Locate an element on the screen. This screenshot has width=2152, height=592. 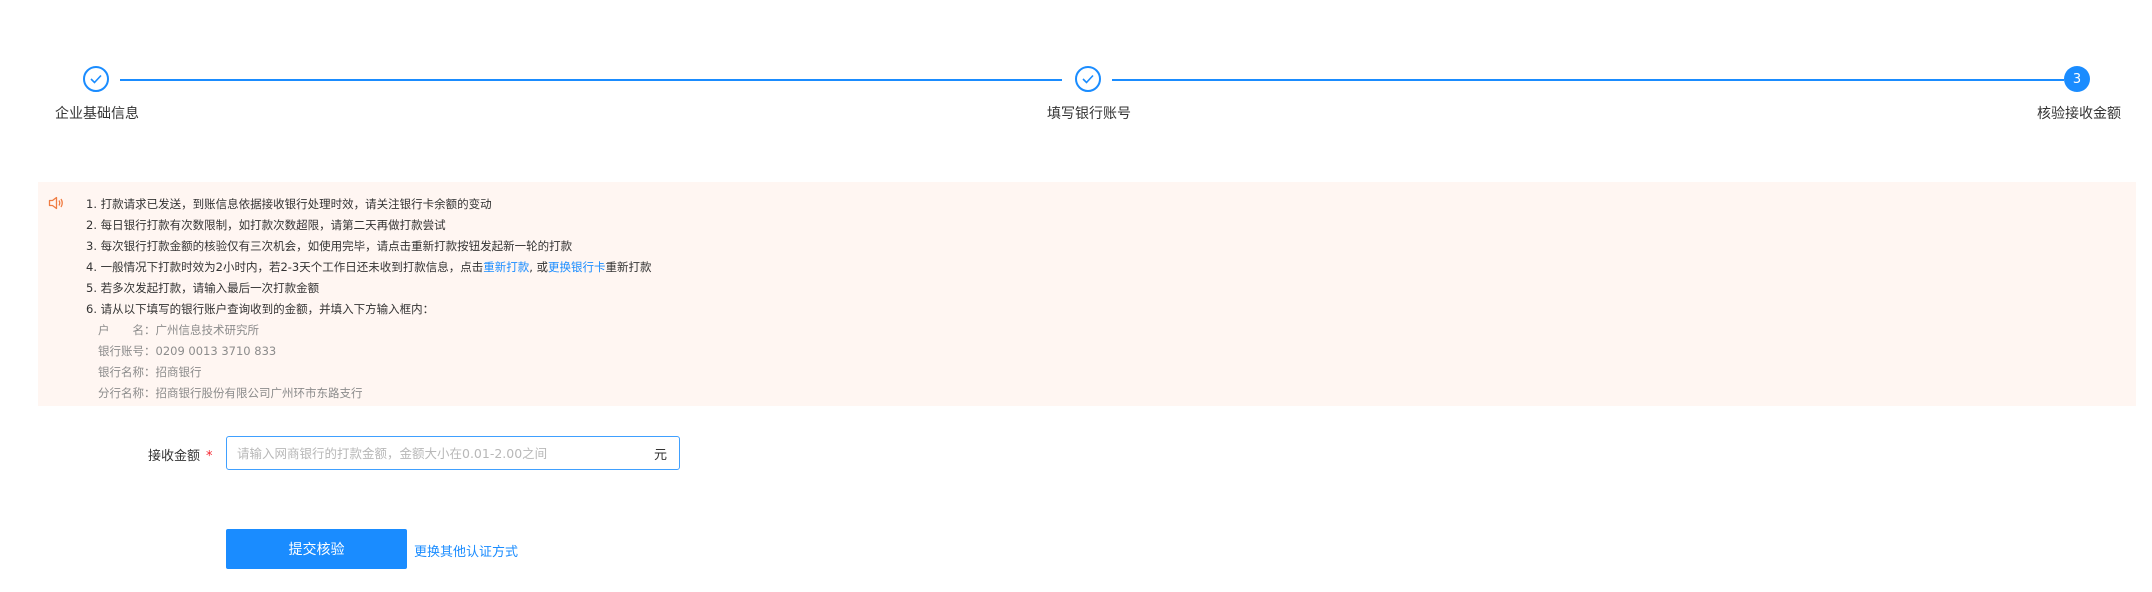
account-name: 户 名：广州信息技术研究所 is located at coordinates (178, 330).